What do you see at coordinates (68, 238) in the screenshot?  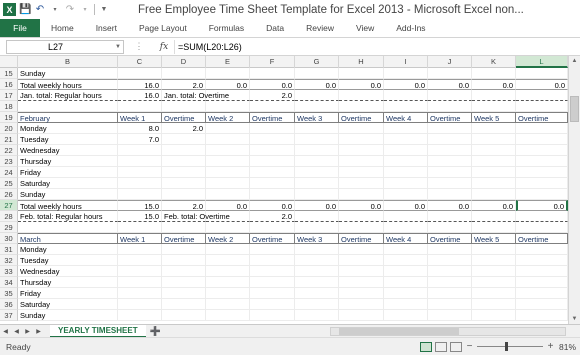 I see `cell: March` at bounding box center [68, 238].